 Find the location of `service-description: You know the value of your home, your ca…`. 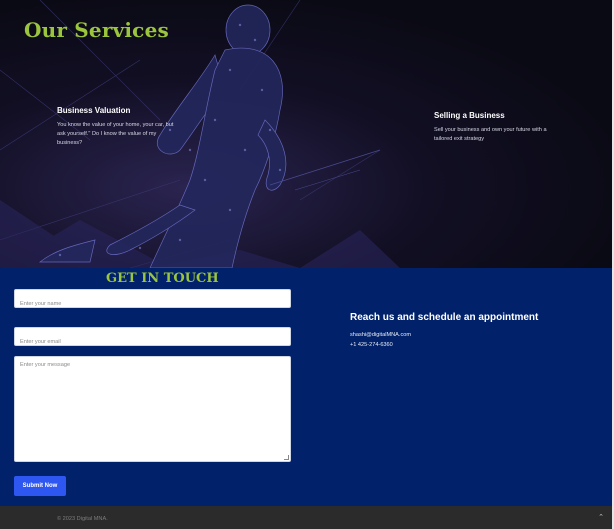

service-description: You know the value of your home, your ca… is located at coordinates (115, 134).